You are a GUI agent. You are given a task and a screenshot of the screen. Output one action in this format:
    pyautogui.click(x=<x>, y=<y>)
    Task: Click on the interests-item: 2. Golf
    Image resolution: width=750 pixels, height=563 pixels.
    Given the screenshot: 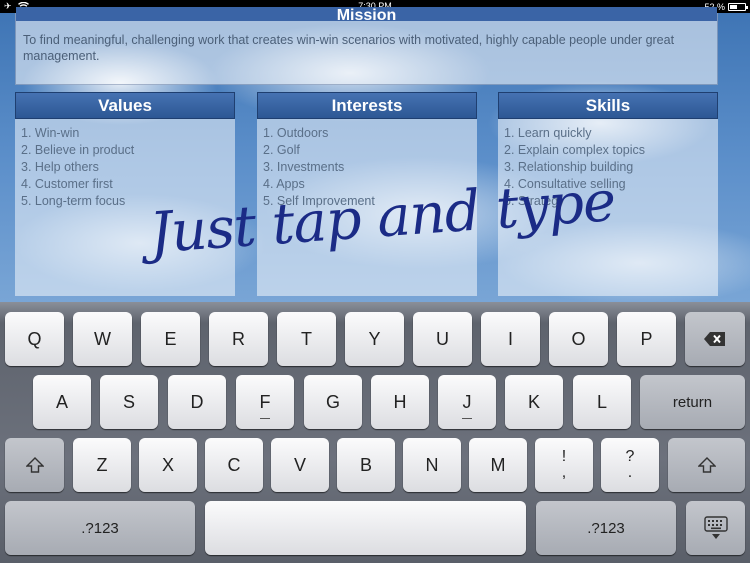 What is the action you would take?
    pyautogui.click(x=370, y=150)
    